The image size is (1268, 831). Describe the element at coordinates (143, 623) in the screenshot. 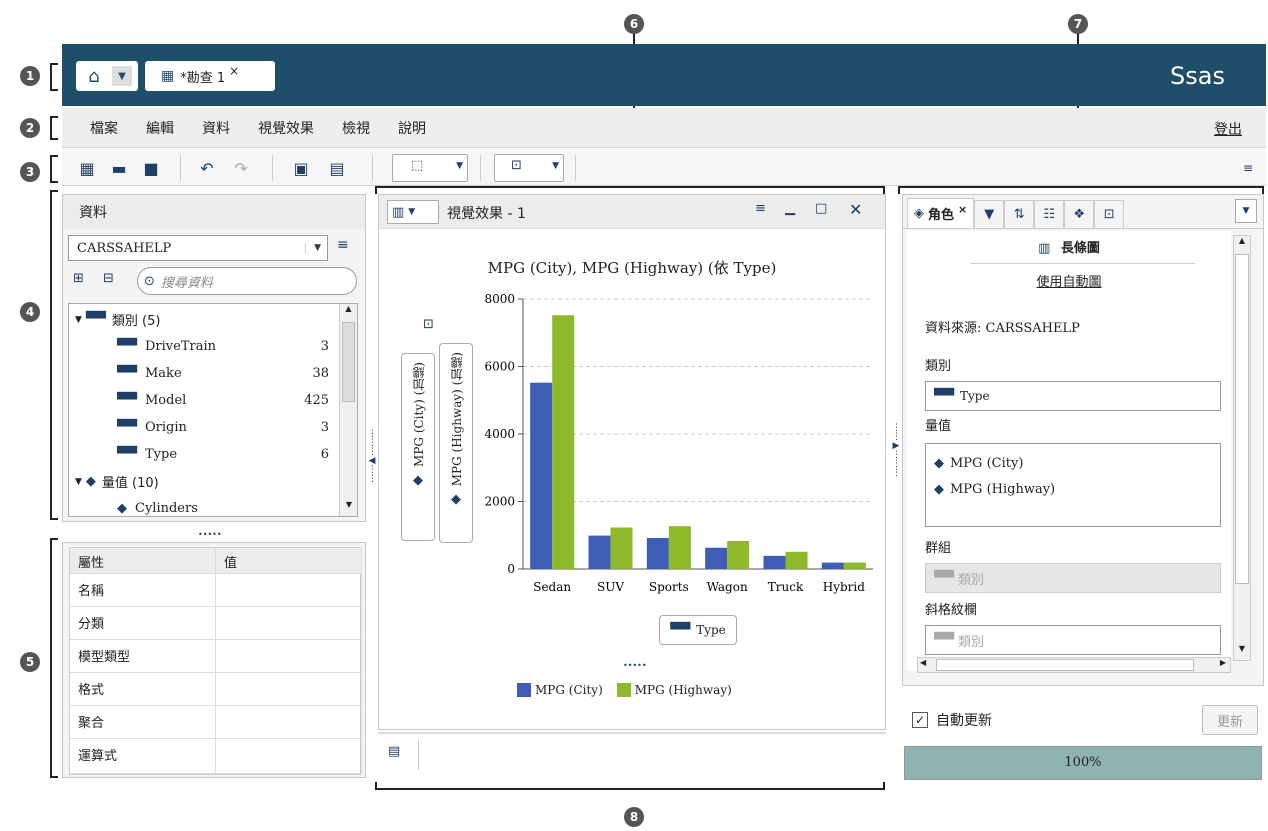

I see `prop-row-label: 分類` at that location.